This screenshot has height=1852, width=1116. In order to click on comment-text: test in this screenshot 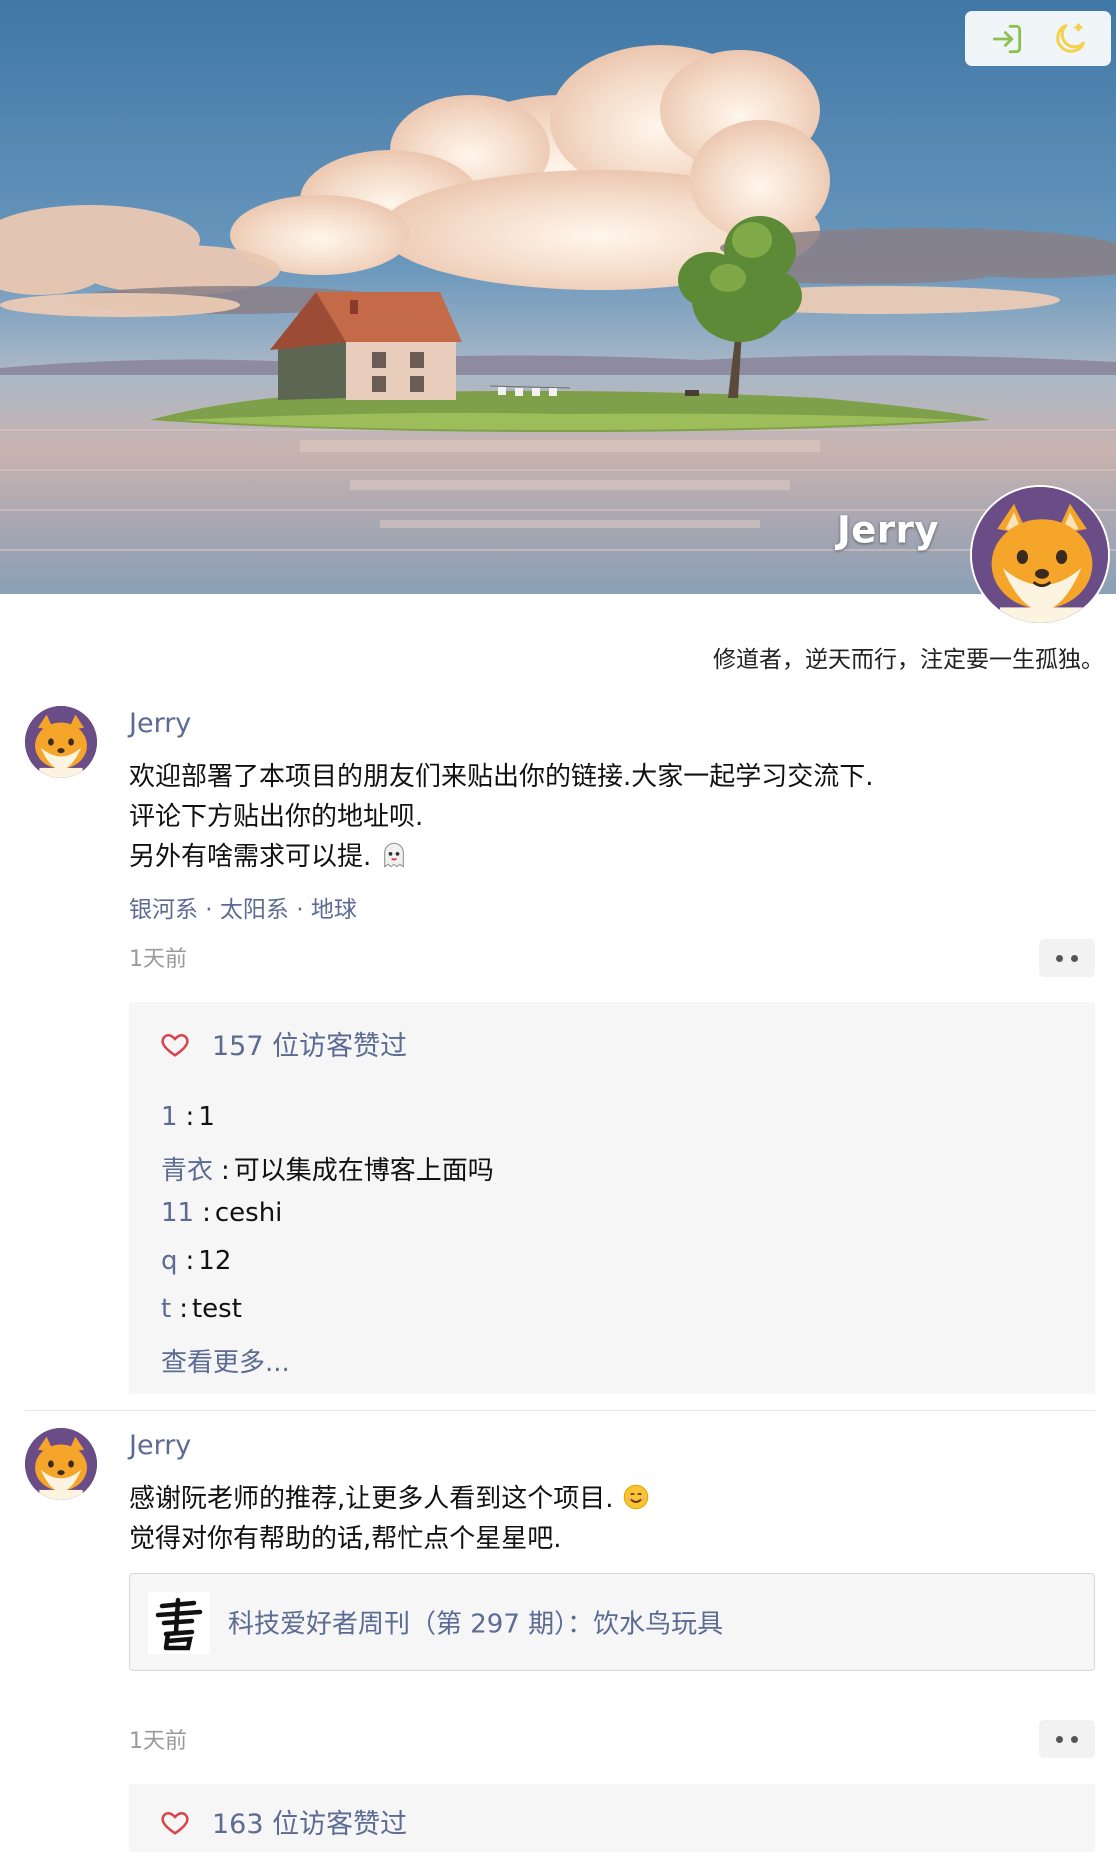, I will do `click(216, 1309)`.